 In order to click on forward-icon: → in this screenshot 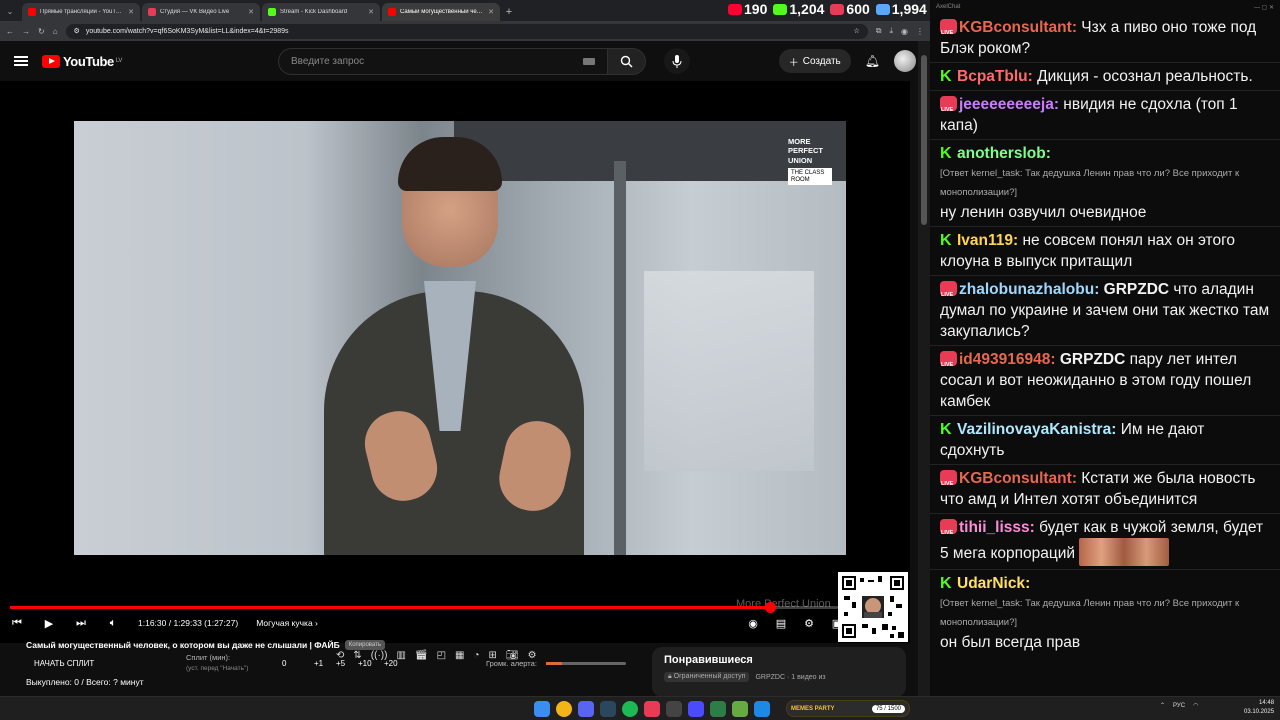, I will do `click(26, 31)`.